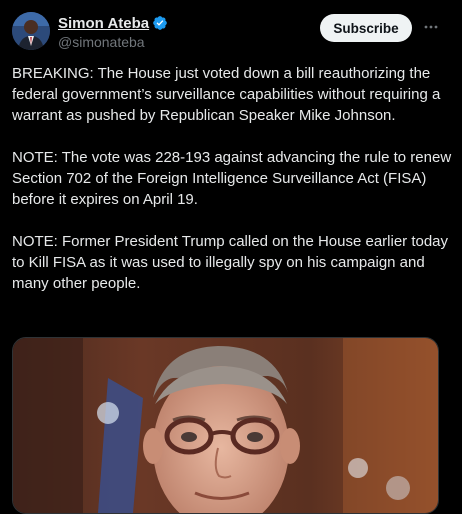  I want to click on name-row: Simon Ateba, so click(113, 23).